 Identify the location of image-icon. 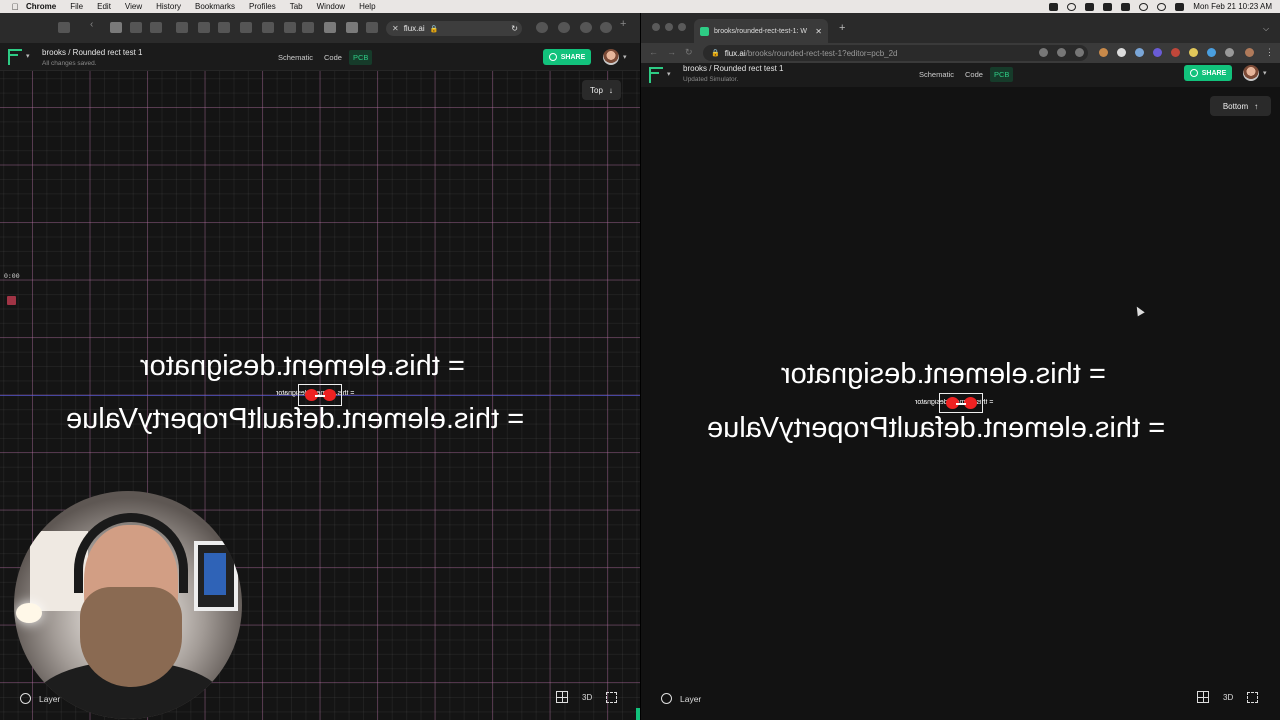
(1108, 6).